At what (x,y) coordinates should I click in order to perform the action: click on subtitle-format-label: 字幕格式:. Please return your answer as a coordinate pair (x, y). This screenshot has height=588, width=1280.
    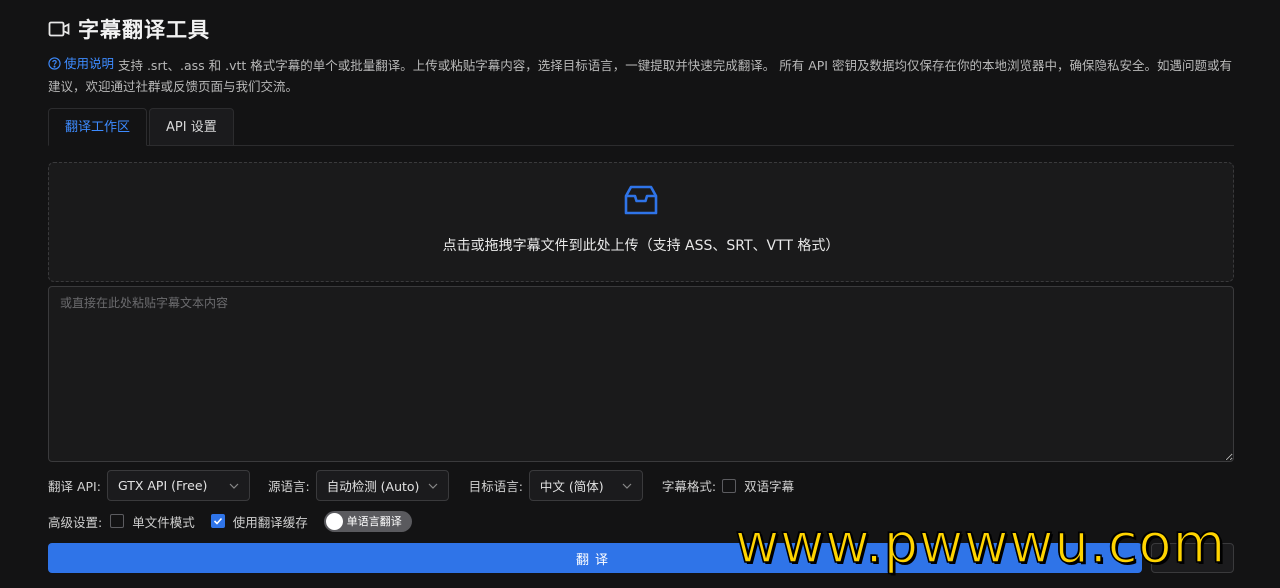
    Looking at the image, I should click on (689, 486).